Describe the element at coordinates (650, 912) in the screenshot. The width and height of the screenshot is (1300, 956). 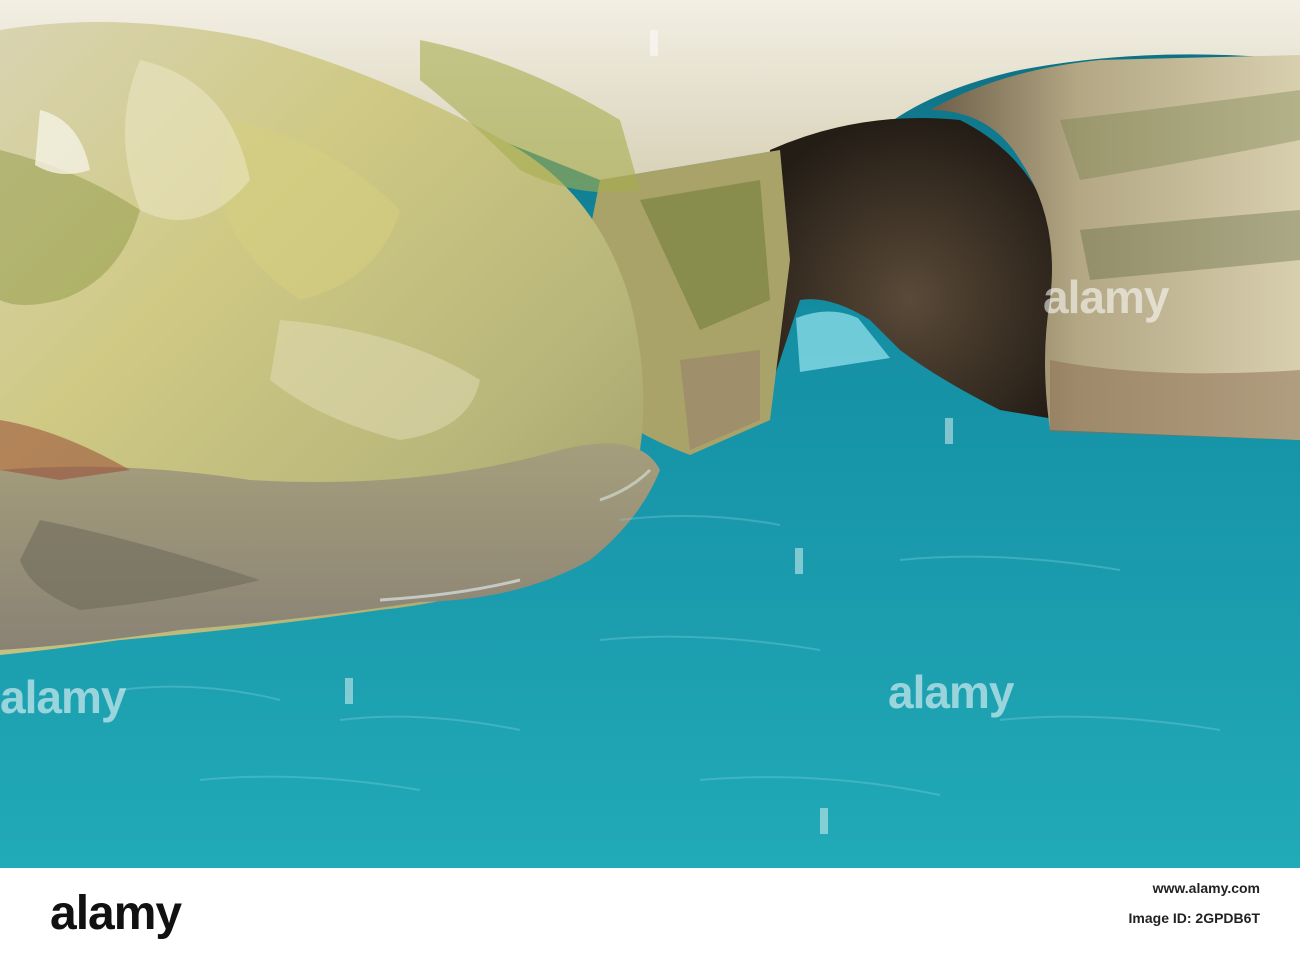
I see `stock-footer-bar: alamy www.alamy.com Image ID: 2GPDB6T` at that location.